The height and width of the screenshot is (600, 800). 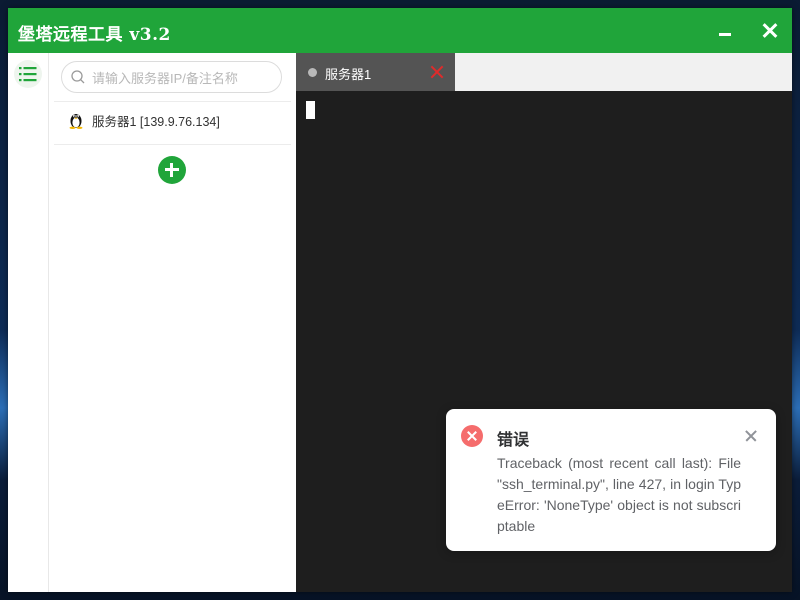 I want to click on error-icon, so click(x=472, y=436).